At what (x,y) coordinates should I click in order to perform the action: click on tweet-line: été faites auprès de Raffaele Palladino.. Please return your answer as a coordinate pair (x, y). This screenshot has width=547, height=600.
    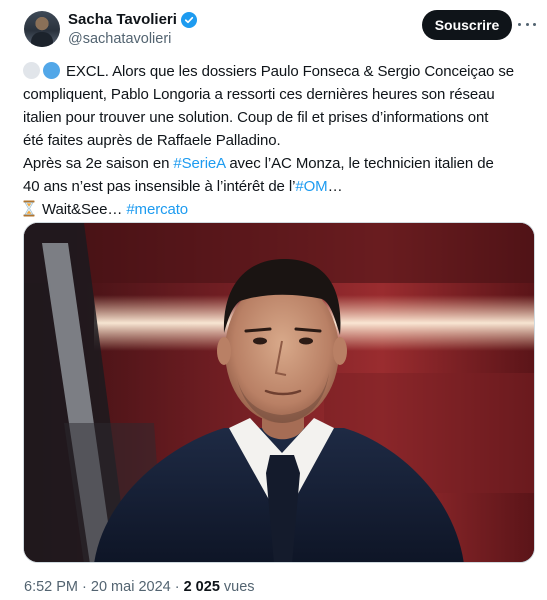
    Looking at the image, I should click on (152, 140).